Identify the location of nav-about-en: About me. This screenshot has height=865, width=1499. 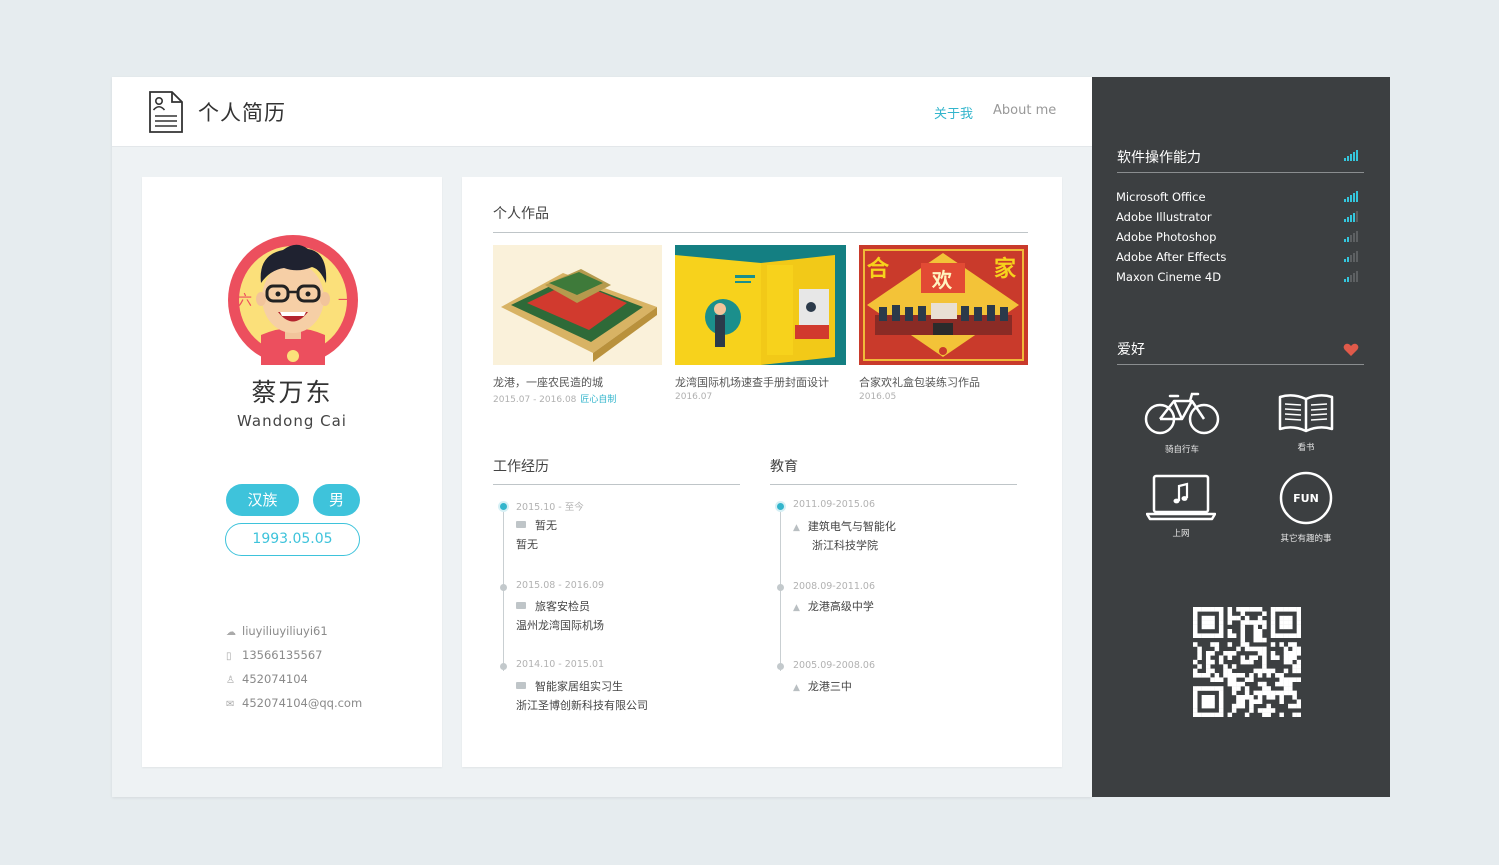
(1024, 110).